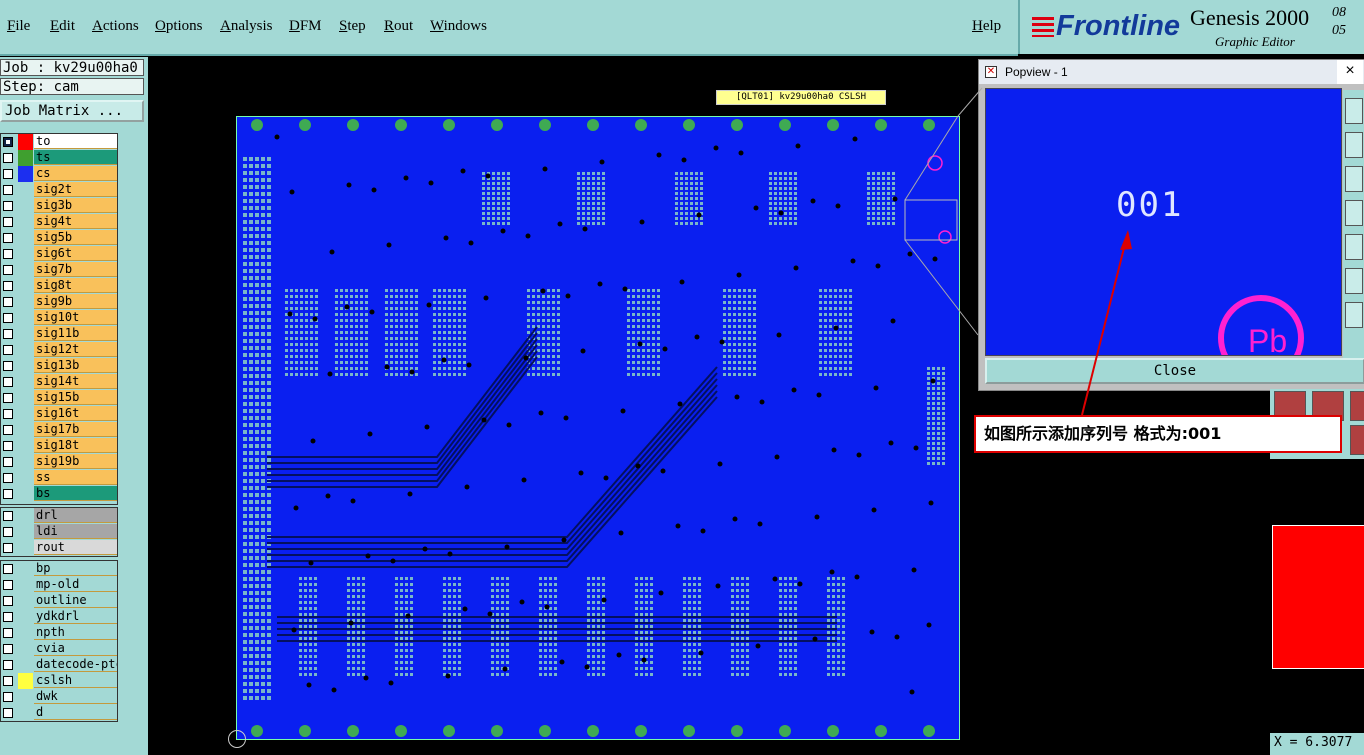  What do you see at coordinates (1318, 597) in the screenshot?
I see `overview-map` at bounding box center [1318, 597].